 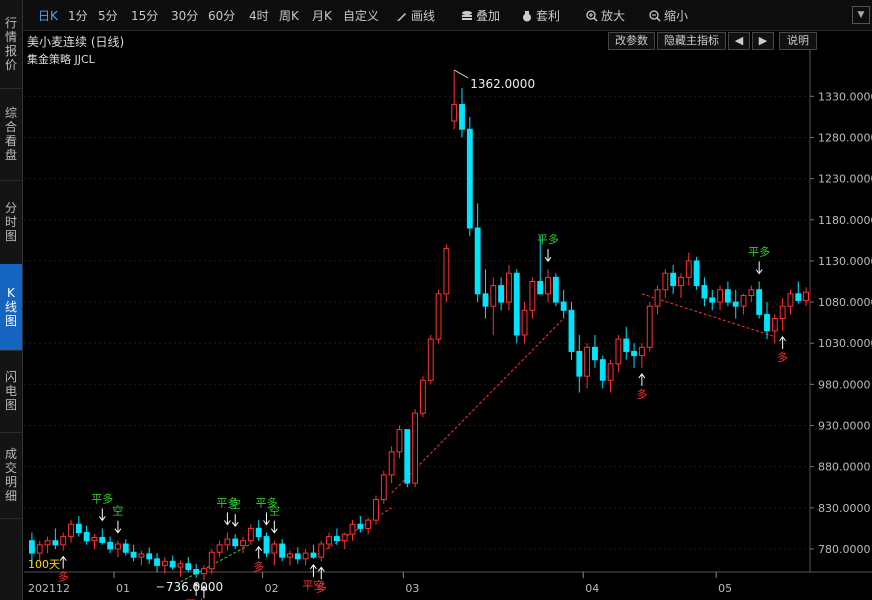 What do you see at coordinates (194, 587) in the screenshot?
I see `min-price-label: 736.0000` at bounding box center [194, 587].